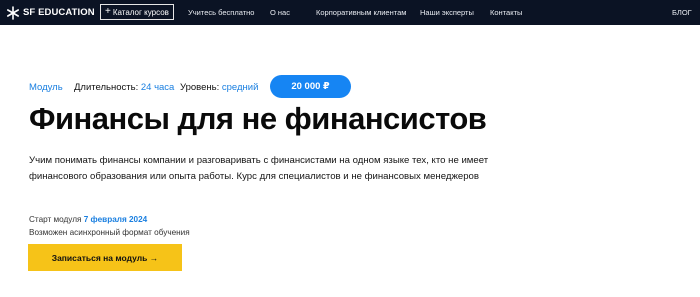  What do you see at coordinates (200, 87) in the screenshot?
I see `level-label: Уровень:` at bounding box center [200, 87].